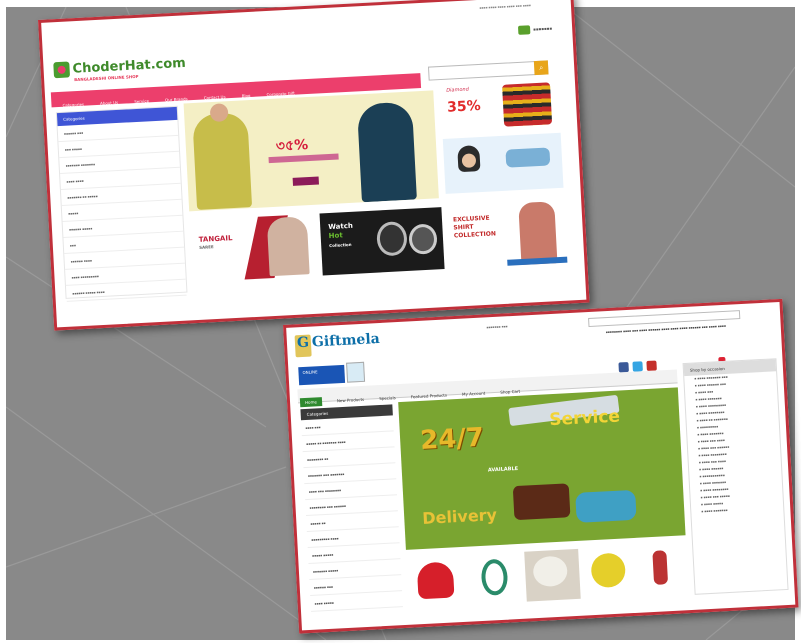  I want to click on product-thumb-watch, so click(494, 578).